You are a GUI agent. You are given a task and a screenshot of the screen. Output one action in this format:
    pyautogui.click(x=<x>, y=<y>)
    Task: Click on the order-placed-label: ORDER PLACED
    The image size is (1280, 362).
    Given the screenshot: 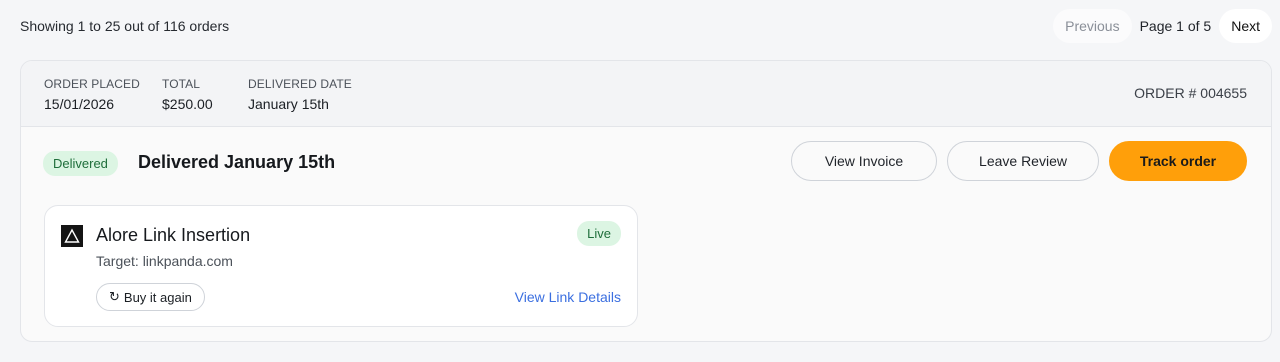 What is the action you would take?
    pyautogui.click(x=92, y=84)
    